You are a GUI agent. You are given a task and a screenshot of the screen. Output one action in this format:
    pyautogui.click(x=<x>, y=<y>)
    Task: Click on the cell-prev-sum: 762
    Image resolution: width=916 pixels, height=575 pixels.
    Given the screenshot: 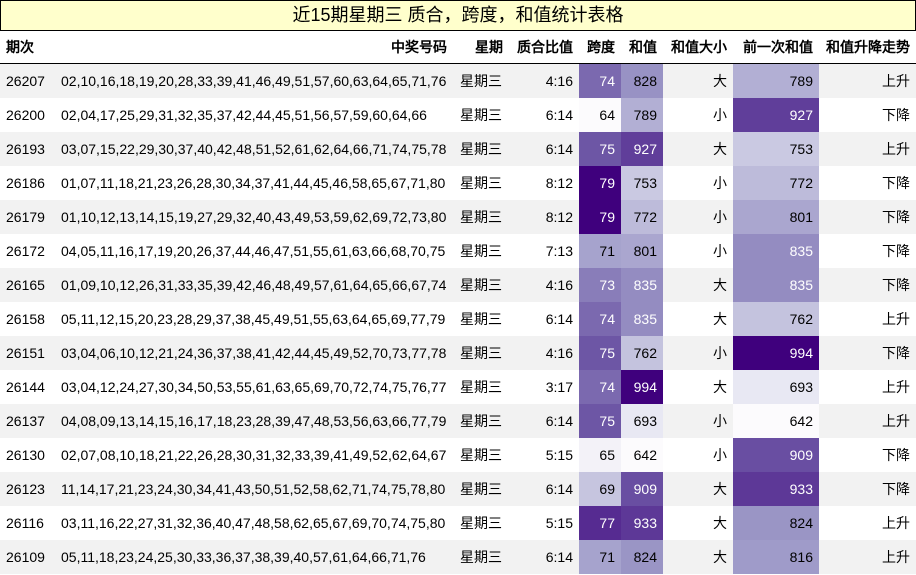 What is the action you would take?
    pyautogui.click(x=776, y=319)
    